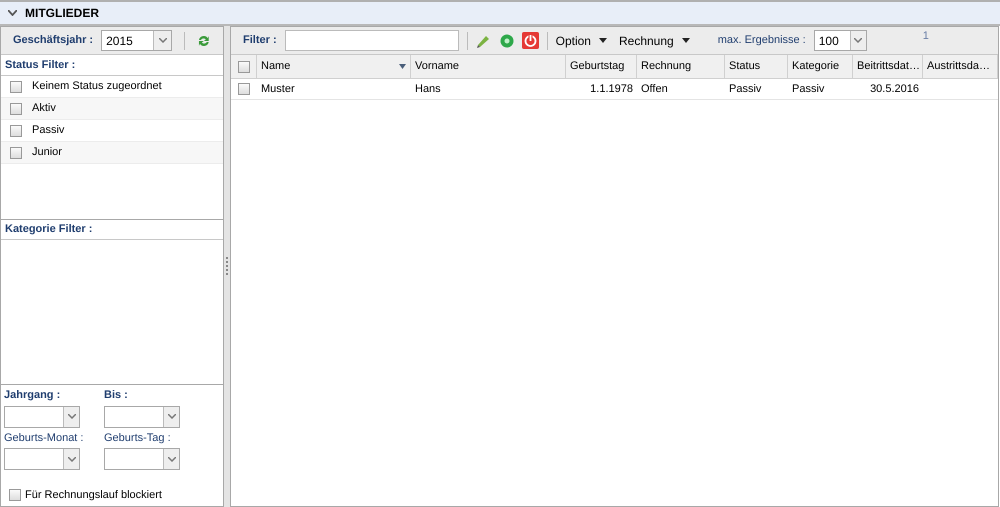 This screenshot has width=1000, height=507. Describe the element at coordinates (530, 40) in the screenshot. I see `power-icon` at that location.